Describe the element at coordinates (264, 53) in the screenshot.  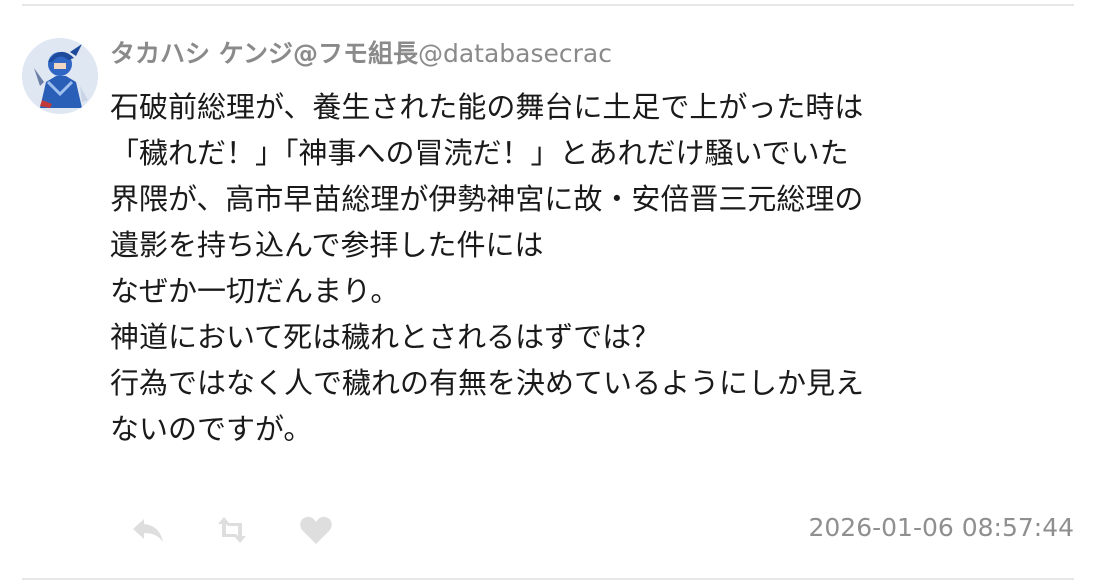
I see `author-display-name: タカハシ ケンジ@フモ組長` at that location.